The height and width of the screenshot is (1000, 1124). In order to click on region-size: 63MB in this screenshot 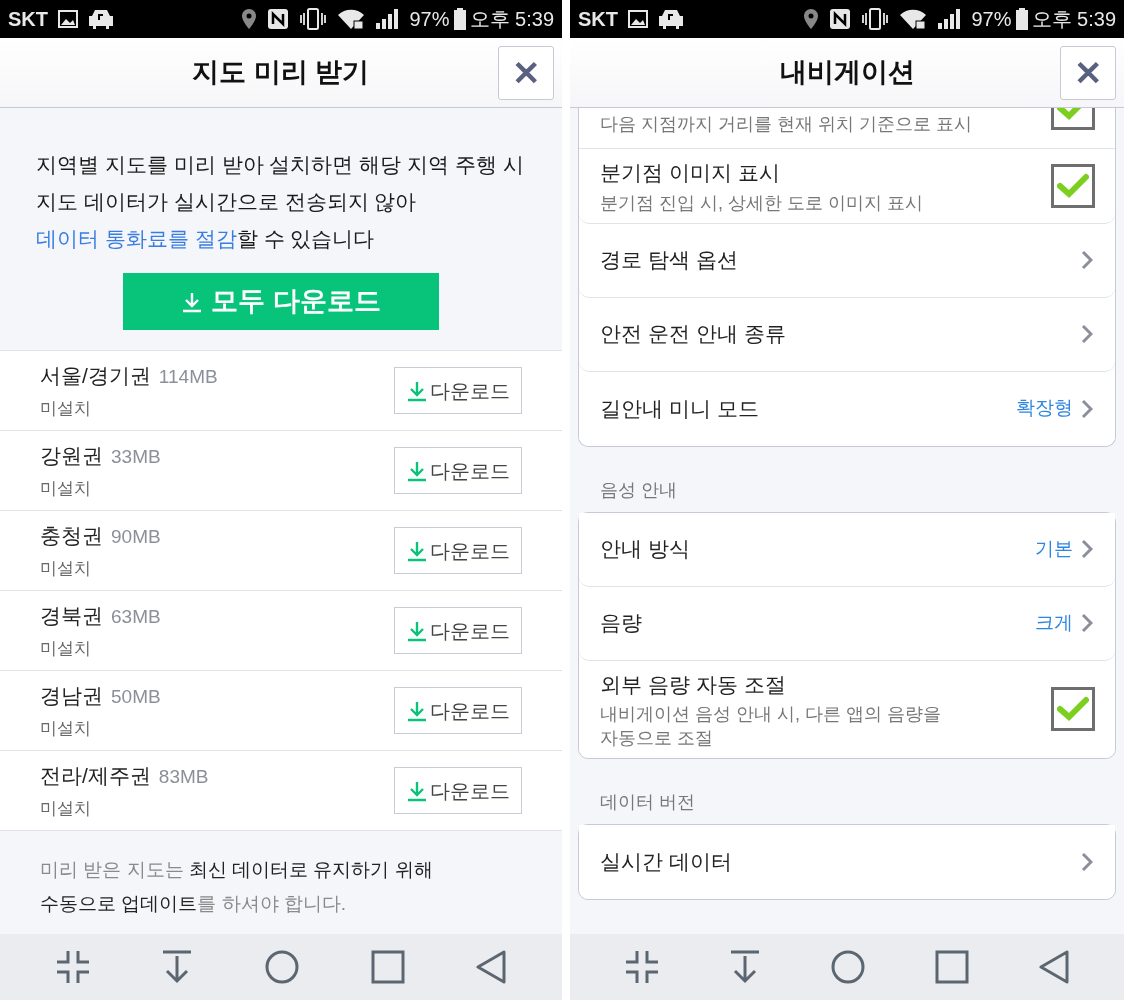, I will do `click(136, 617)`.